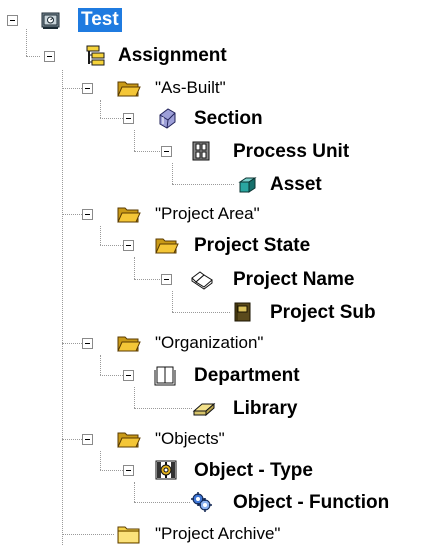 The height and width of the screenshot is (550, 428). I want to click on node-label: Assignment, so click(172, 55).